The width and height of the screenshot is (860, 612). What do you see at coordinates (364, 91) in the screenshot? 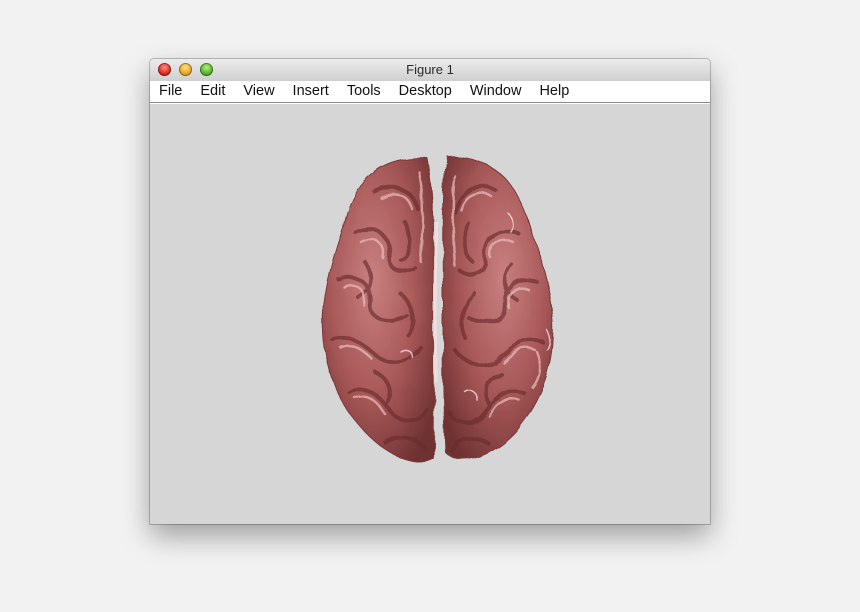
I see `menu-tools: Tools` at bounding box center [364, 91].